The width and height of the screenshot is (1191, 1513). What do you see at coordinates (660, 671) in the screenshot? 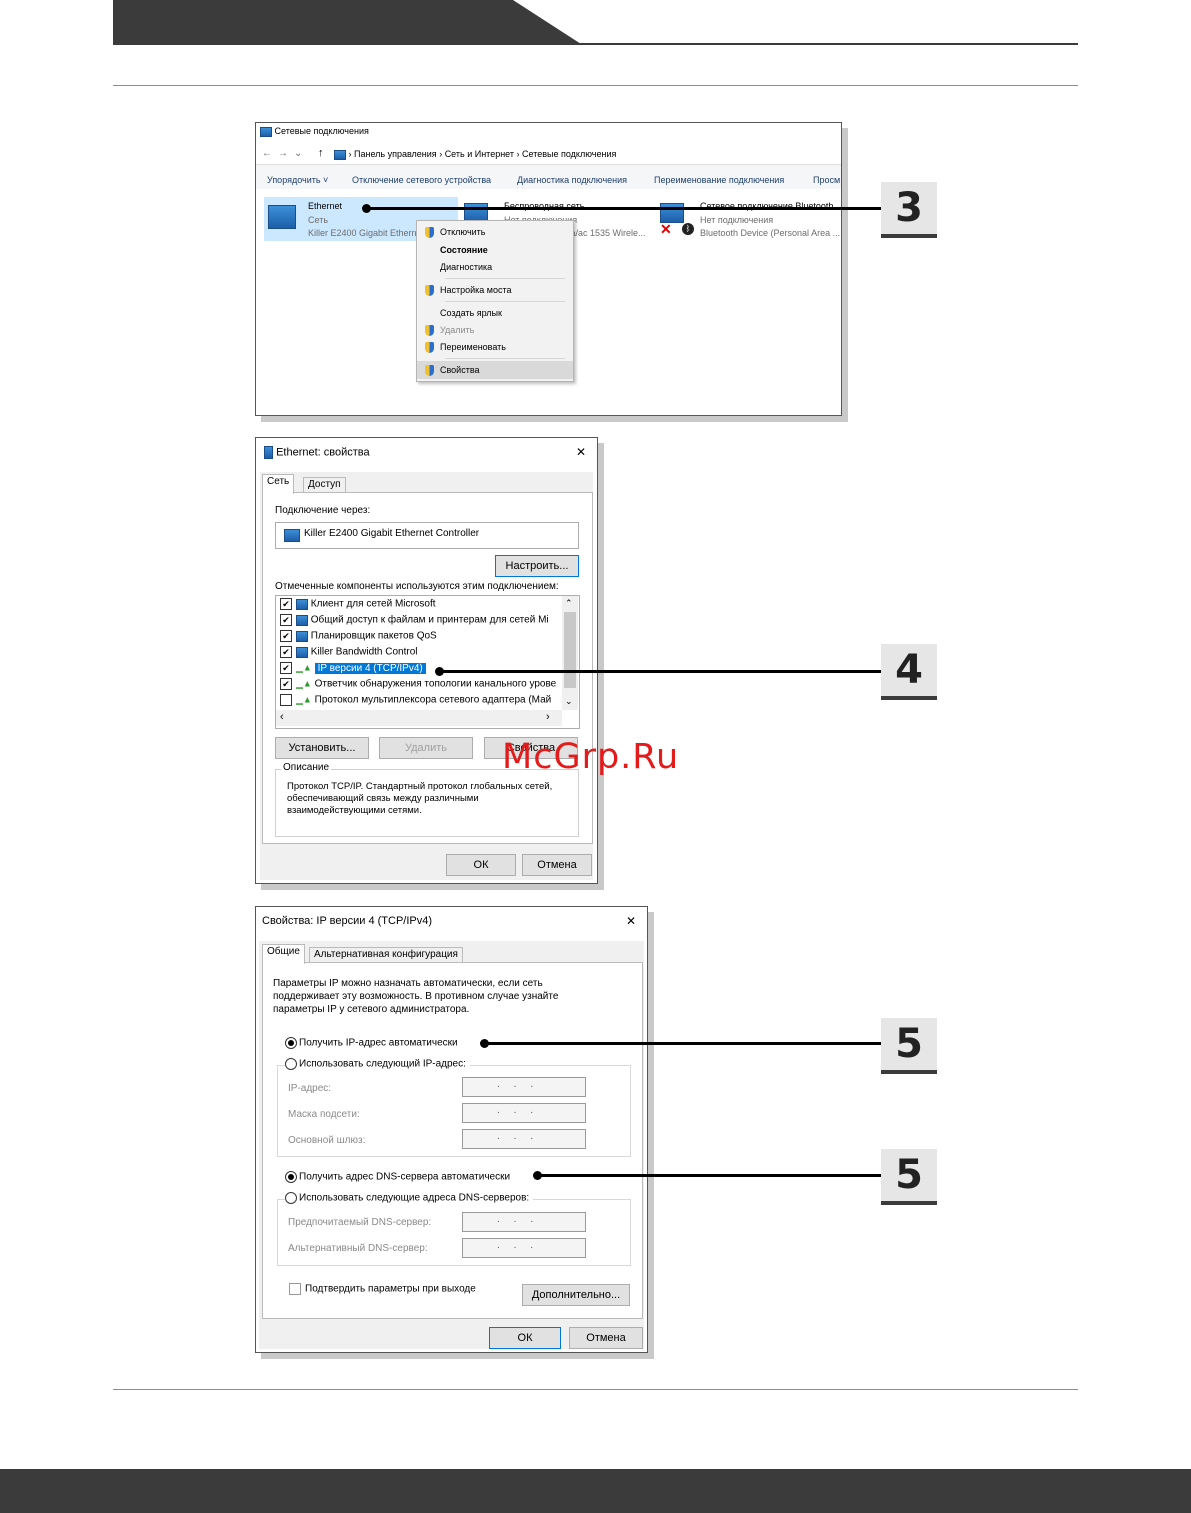
I see `callout-4-line` at bounding box center [660, 671].